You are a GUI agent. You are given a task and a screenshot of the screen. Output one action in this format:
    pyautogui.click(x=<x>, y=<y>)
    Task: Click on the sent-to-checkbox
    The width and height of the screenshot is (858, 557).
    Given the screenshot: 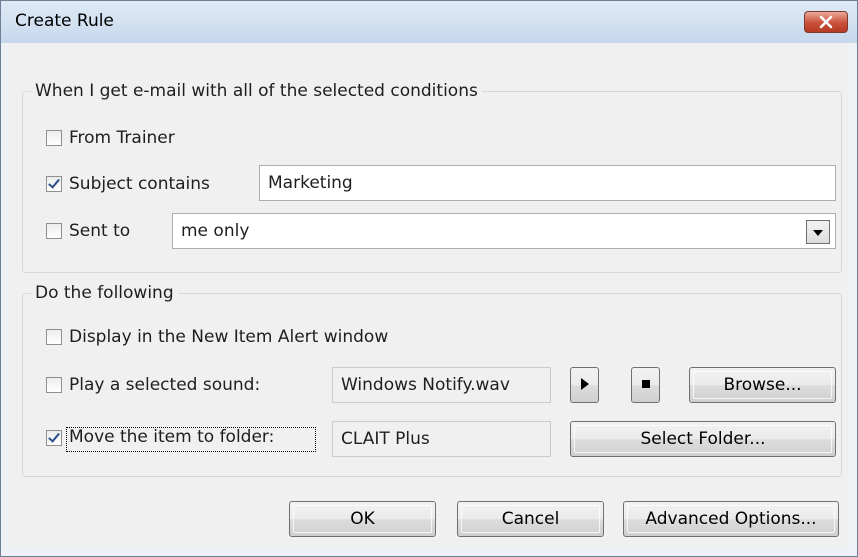 What is the action you would take?
    pyautogui.click(x=54, y=231)
    